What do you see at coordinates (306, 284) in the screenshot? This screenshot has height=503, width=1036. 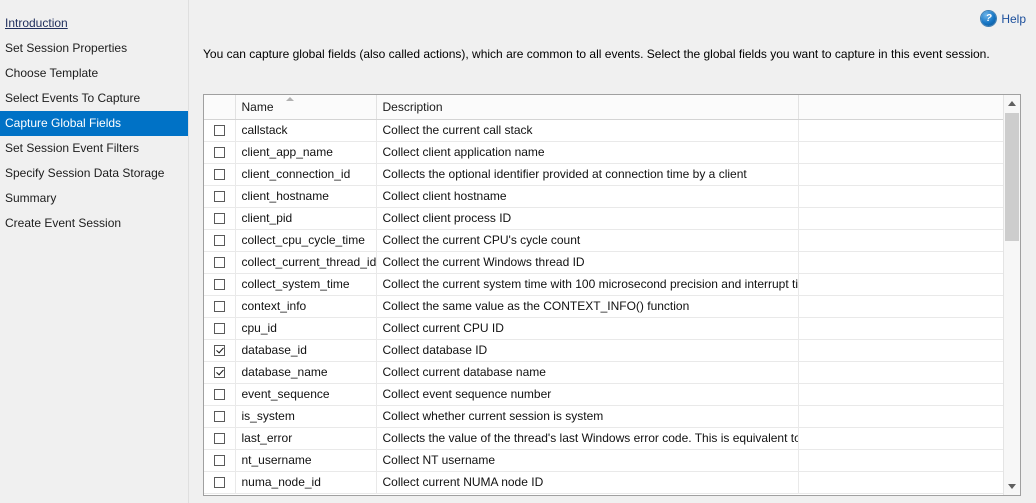 I see `cell-name: collect_system_time` at bounding box center [306, 284].